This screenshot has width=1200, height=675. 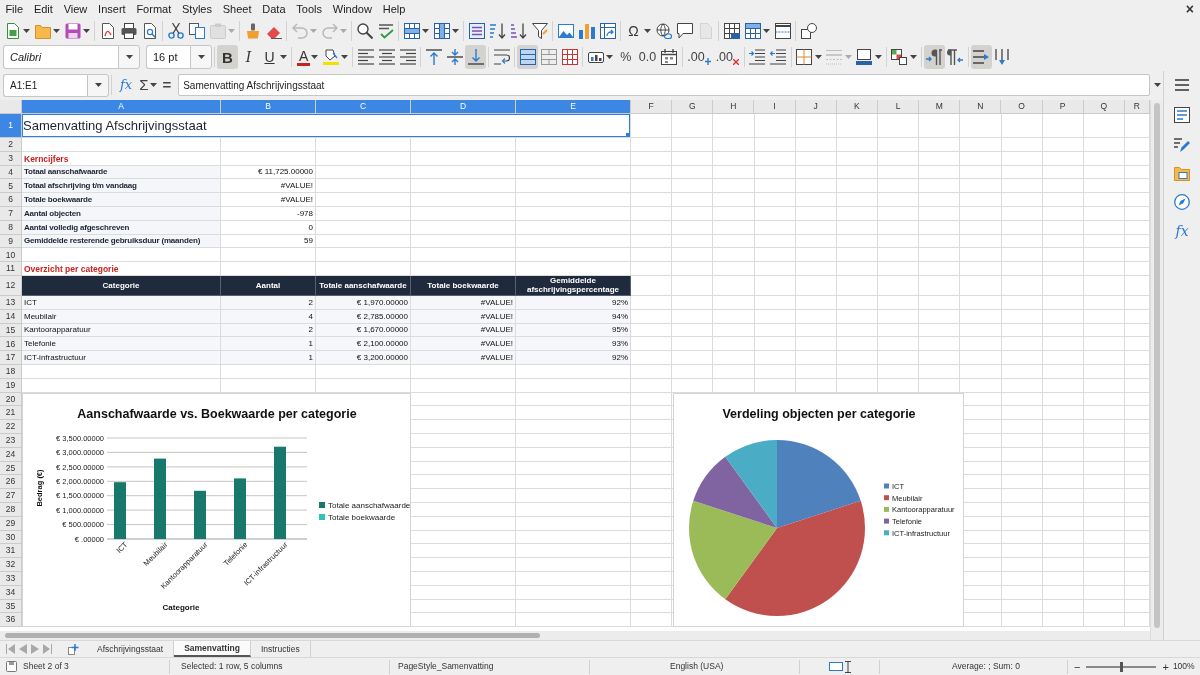 What do you see at coordinates (11, 620) in the screenshot?
I see `row-header: 36` at bounding box center [11, 620].